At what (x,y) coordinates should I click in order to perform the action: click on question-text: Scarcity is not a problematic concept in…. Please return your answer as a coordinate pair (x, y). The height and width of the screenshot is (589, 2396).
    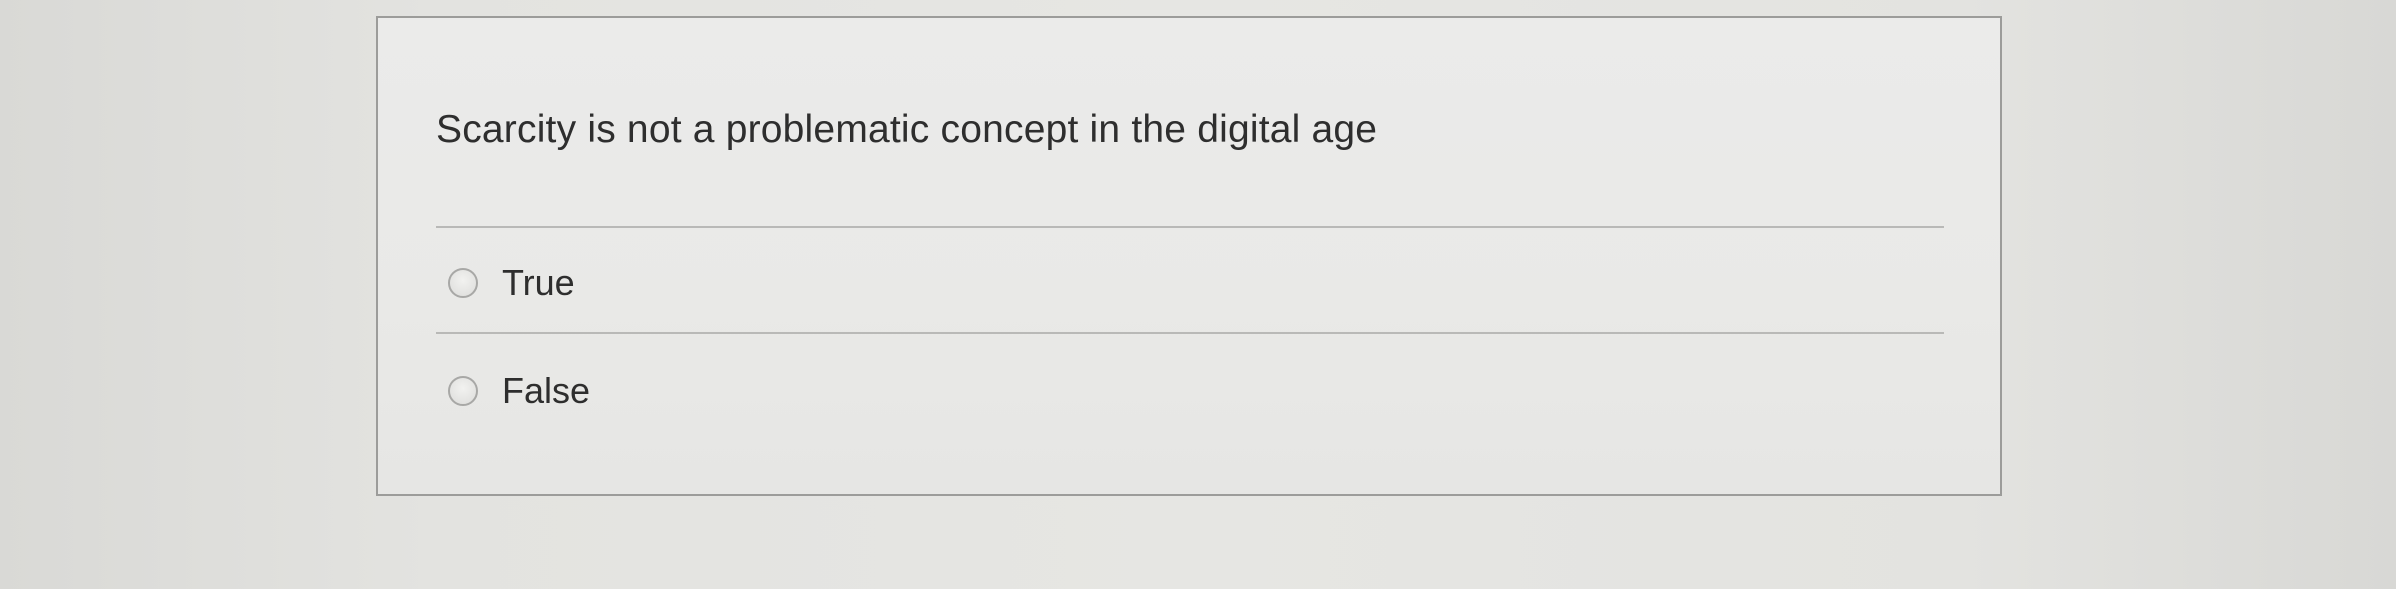
    Looking at the image, I should click on (907, 129).